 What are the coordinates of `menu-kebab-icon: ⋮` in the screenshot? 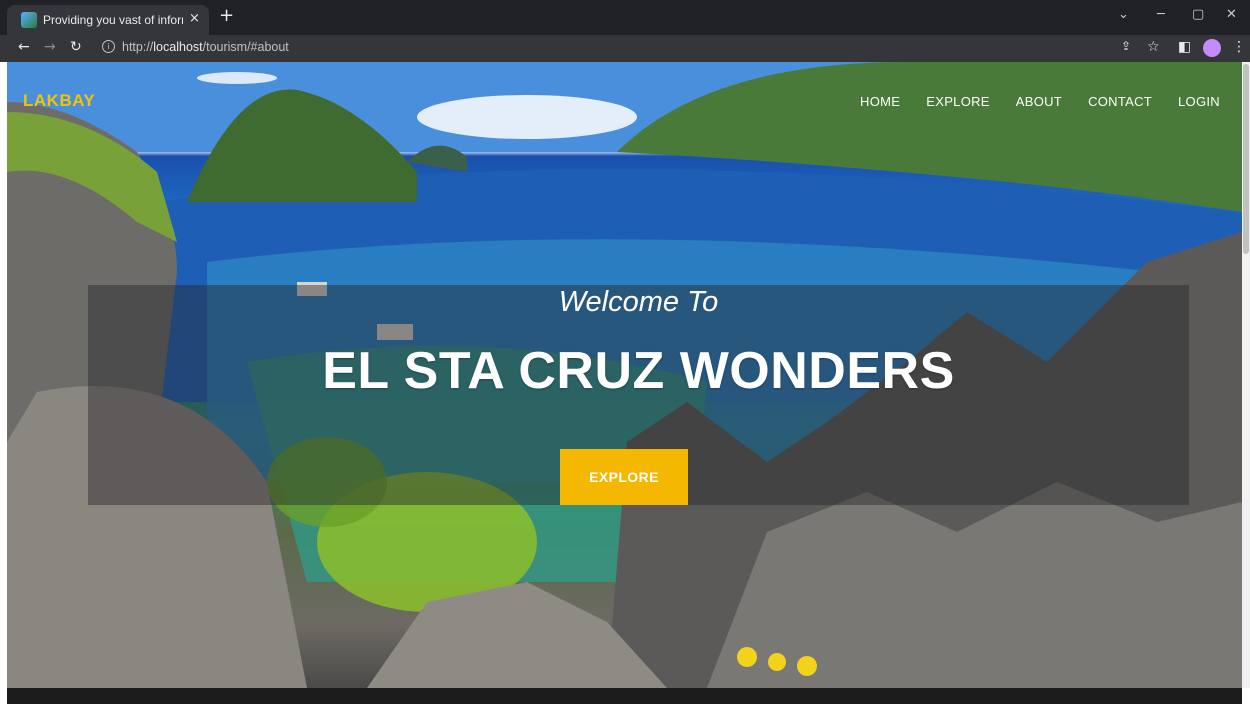 It's located at (1239, 47).